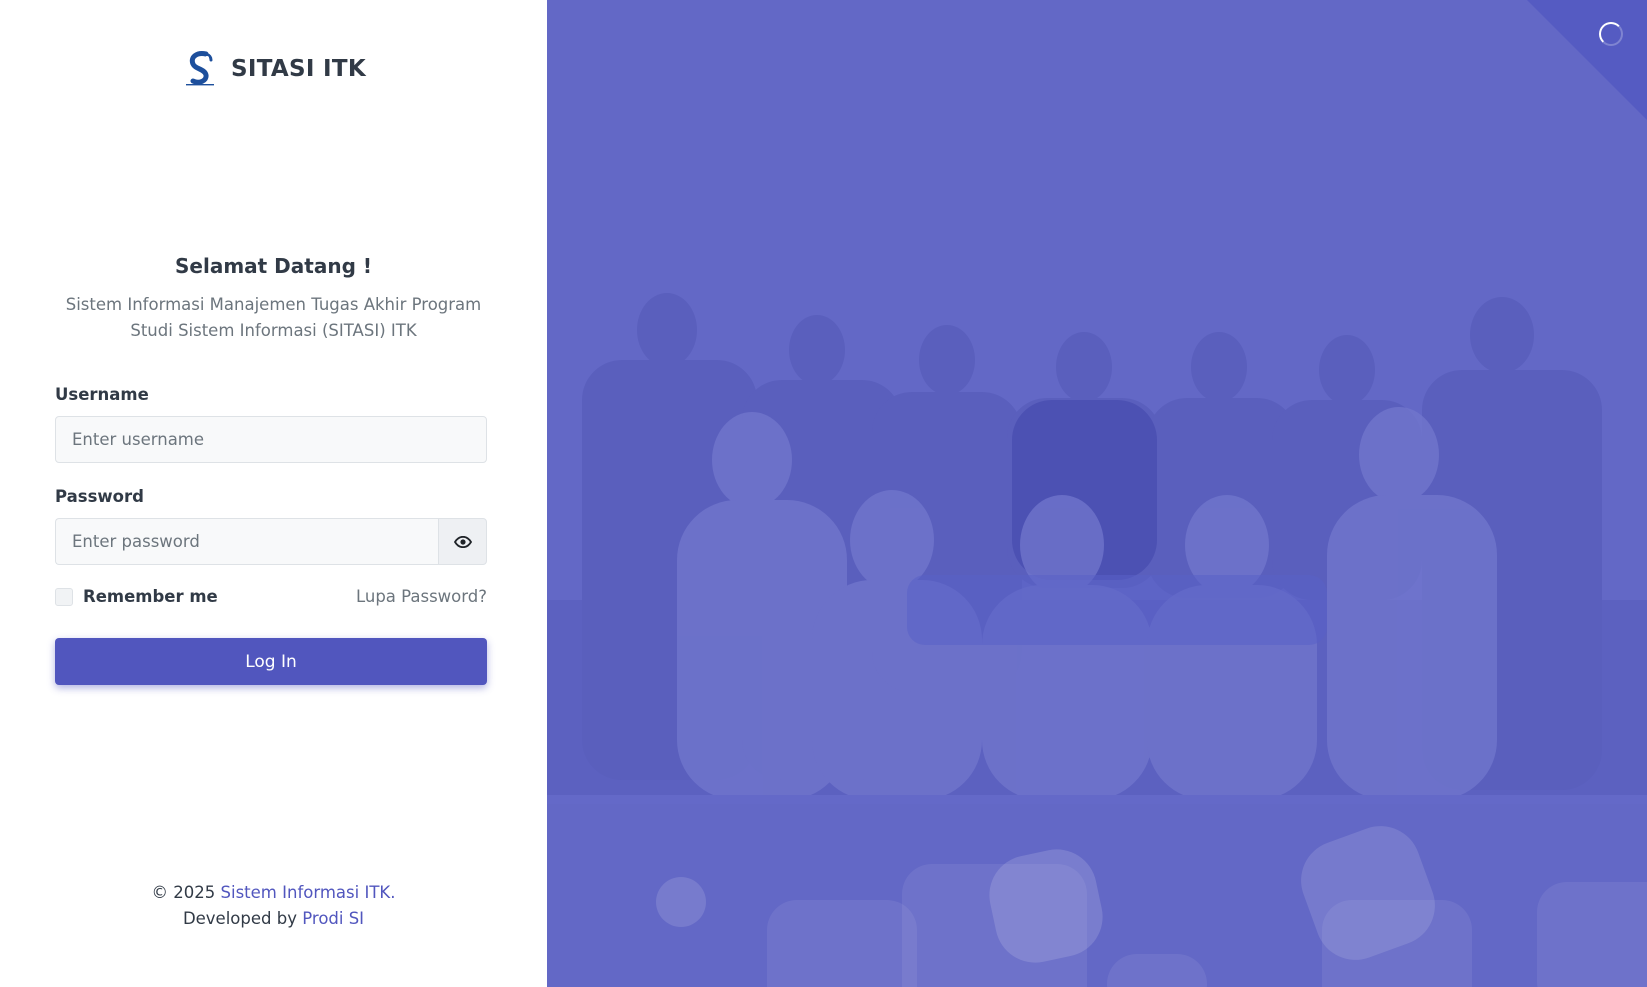 This screenshot has width=1647, height=987. What do you see at coordinates (421, 596) in the screenshot?
I see `forgot-password-link: Lupa Password?` at bounding box center [421, 596].